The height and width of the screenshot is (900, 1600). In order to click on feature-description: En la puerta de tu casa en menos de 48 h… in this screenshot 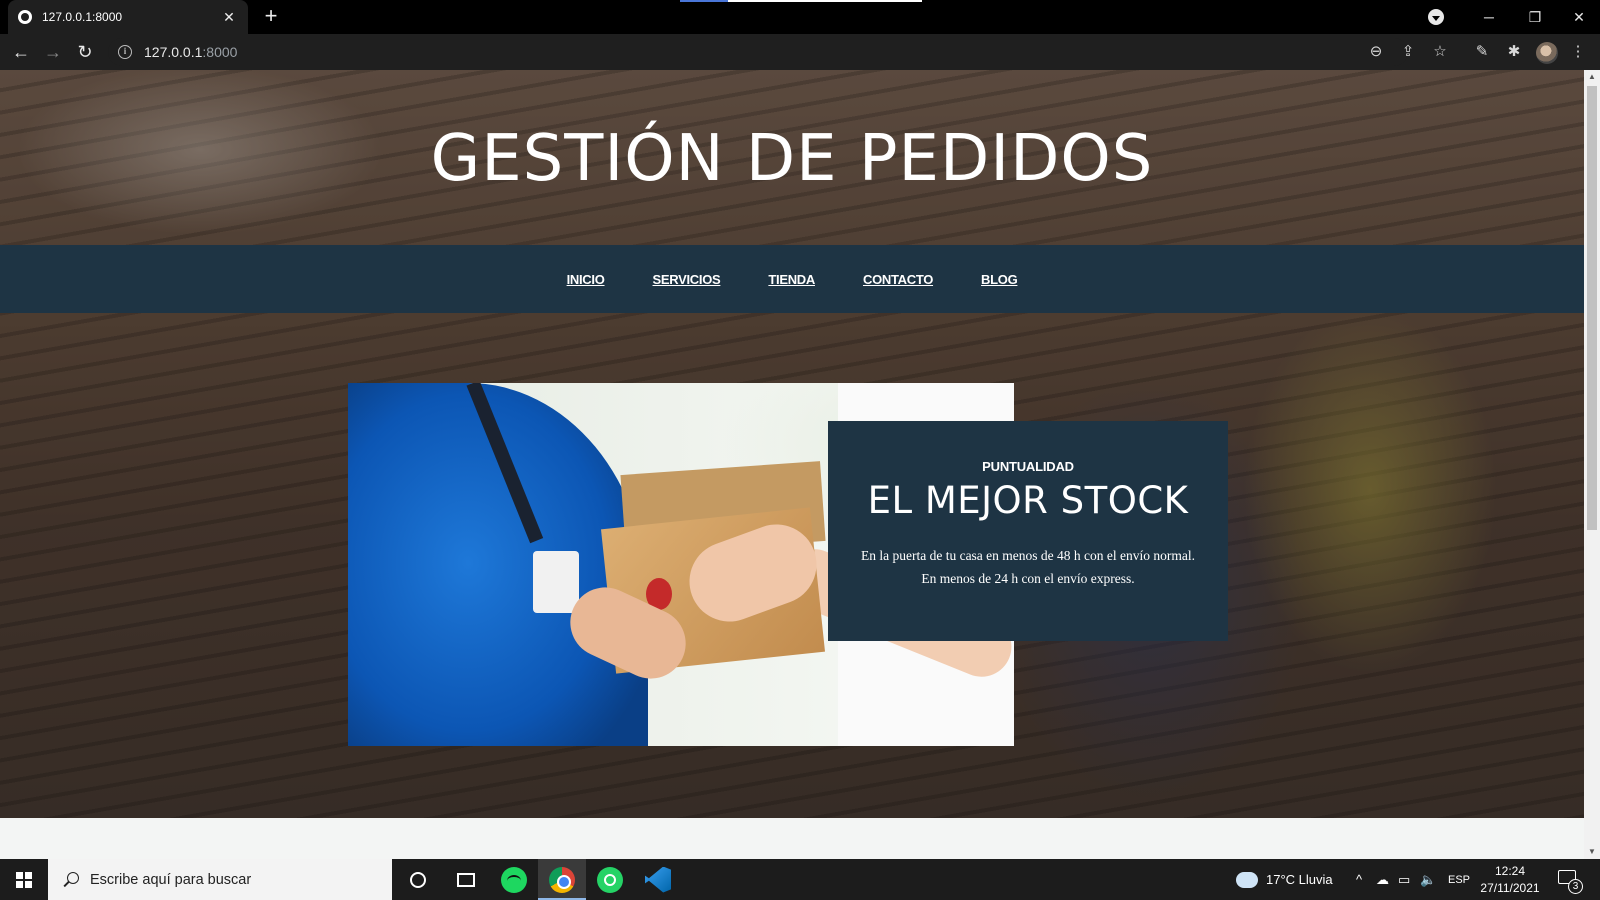, I will do `click(1027, 567)`.